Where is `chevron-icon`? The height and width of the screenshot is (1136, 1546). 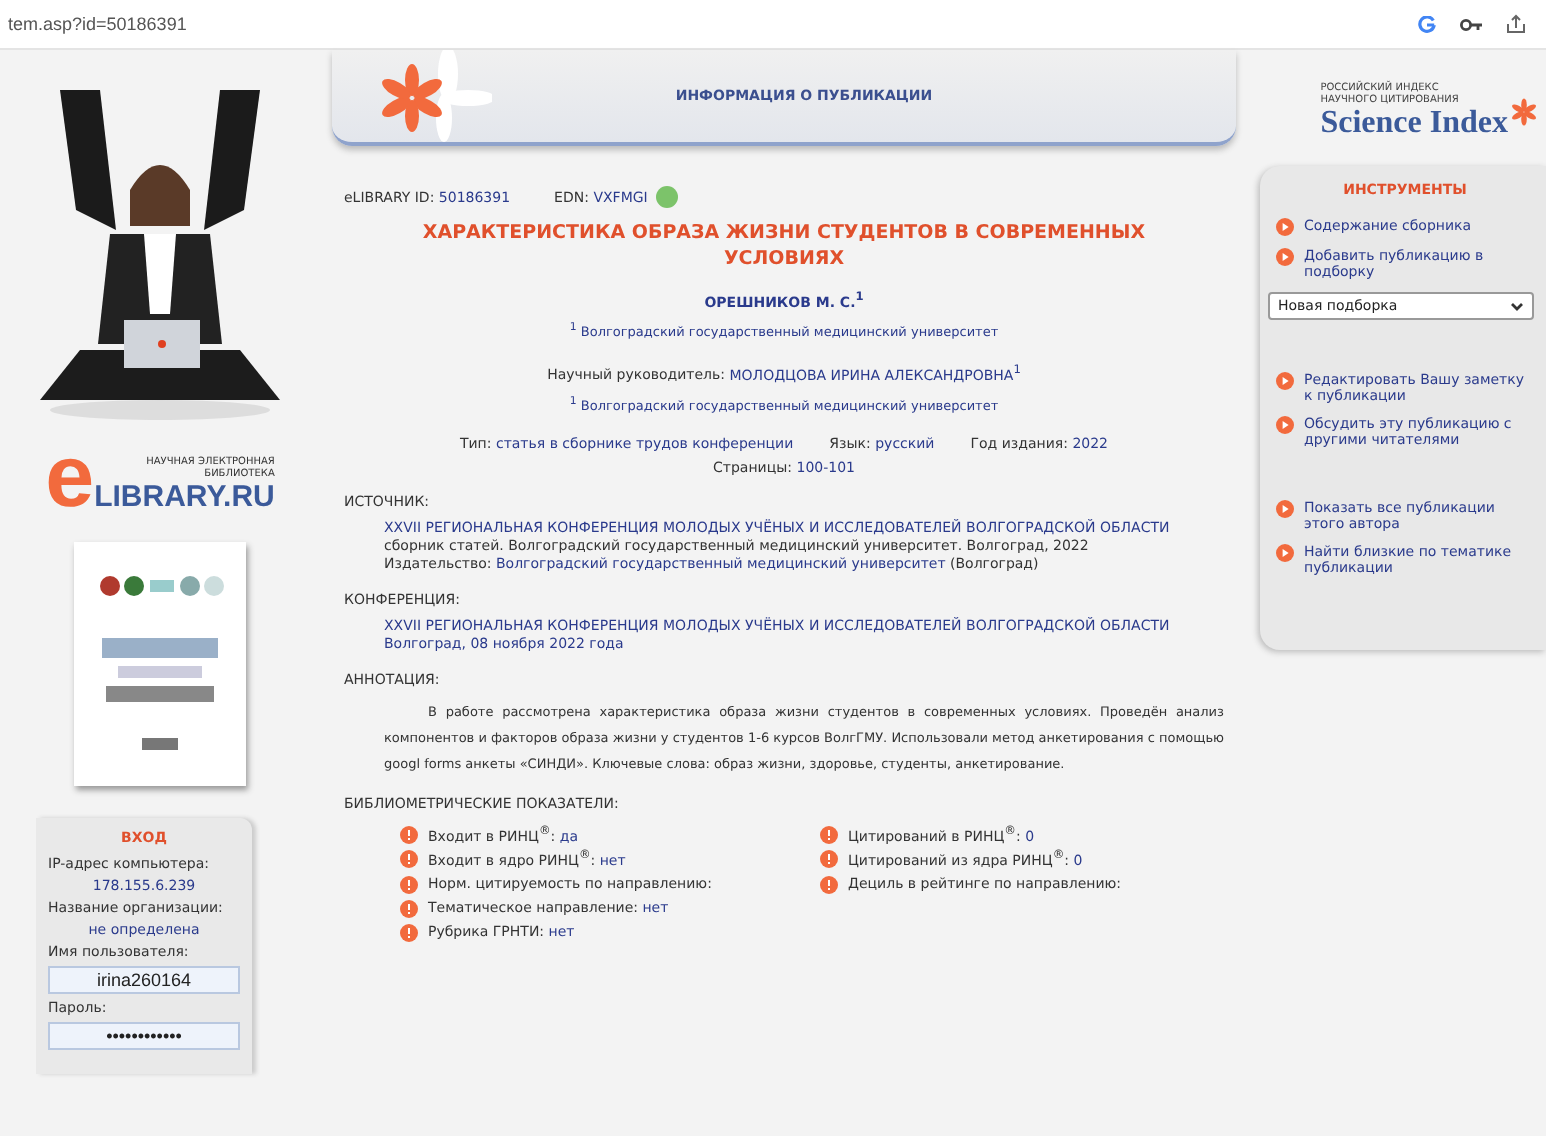 chevron-icon is located at coordinates (1517, 306).